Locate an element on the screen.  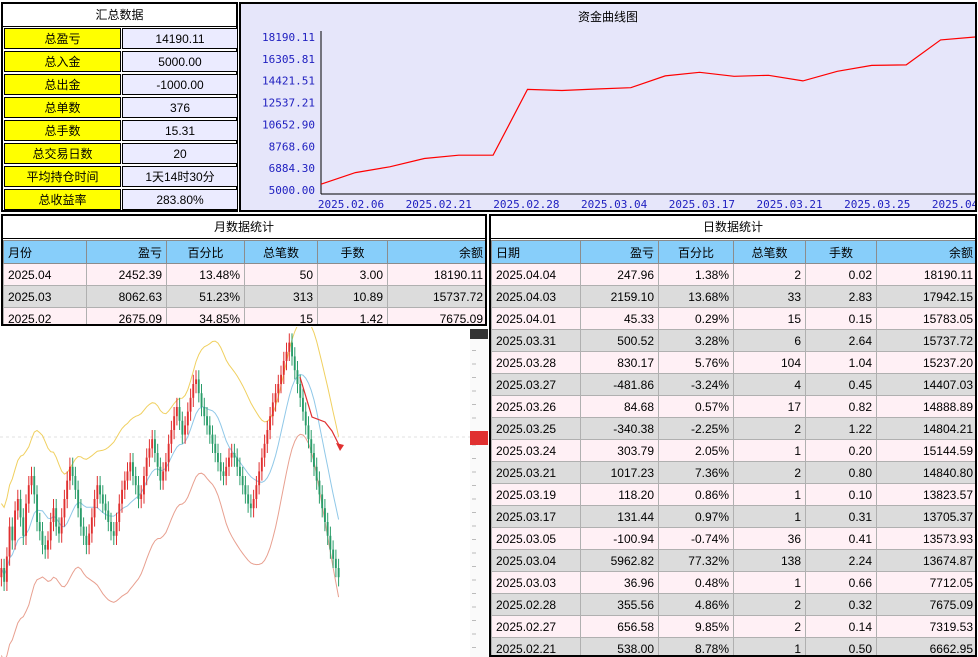
month-cell: 15 is located at coordinates (281, 315).